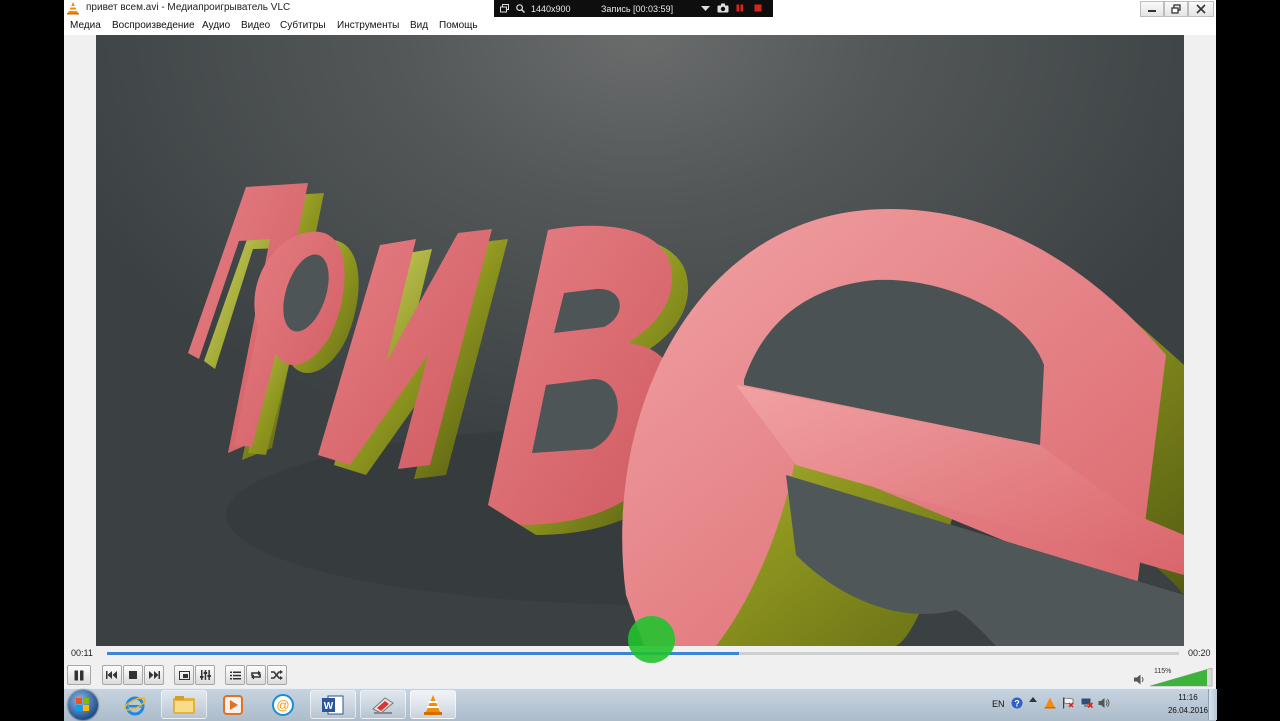 This screenshot has width=1280, height=721. I want to click on menu-tools: Инструменты, so click(368, 25).